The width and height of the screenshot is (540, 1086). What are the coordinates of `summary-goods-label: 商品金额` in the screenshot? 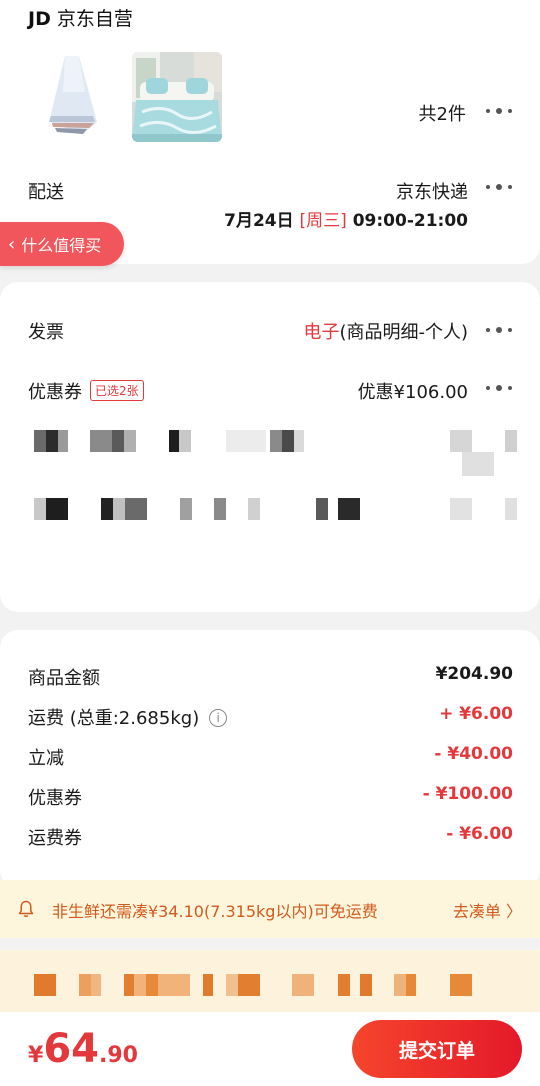 It's located at (64, 678).